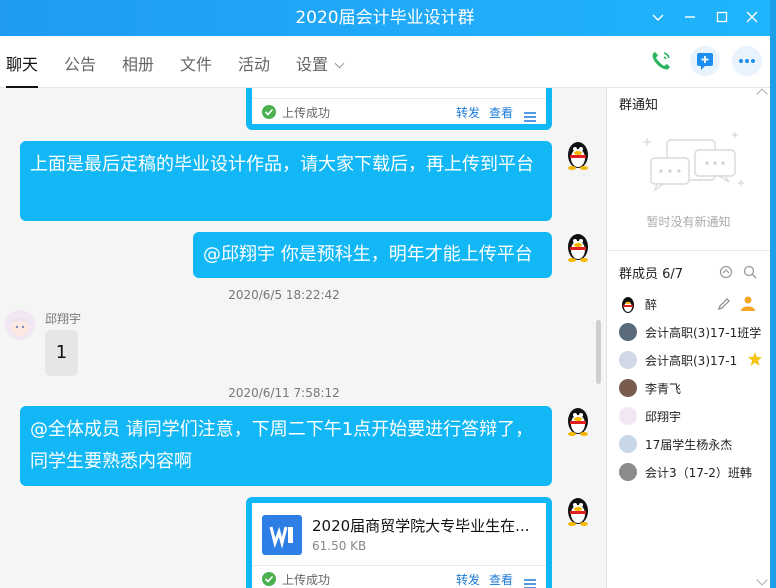 The height and width of the screenshot is (588, 776). I want to click on maximize-button, so click(722, 17).